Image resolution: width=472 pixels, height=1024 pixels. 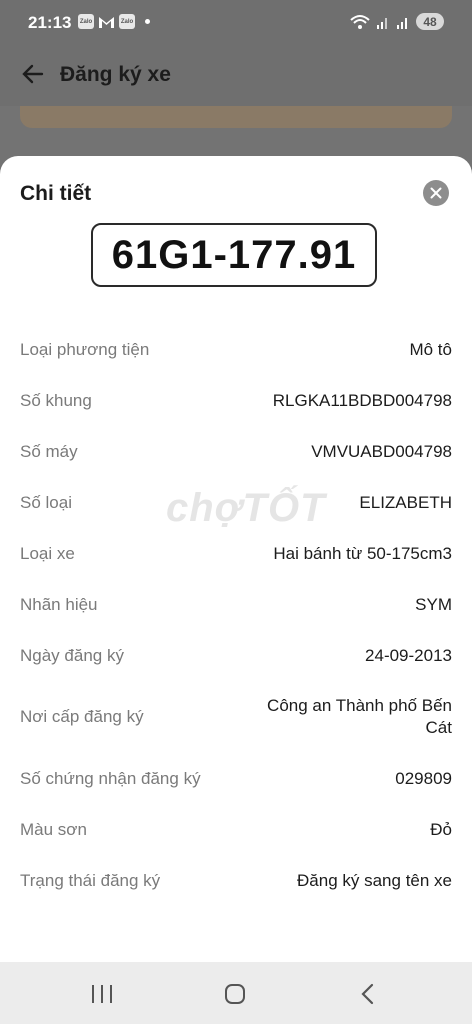 What do you see at coordinates (33, 74) in the screenshot?
I see `arrow-left-icon` at bounding box center [33, 74].